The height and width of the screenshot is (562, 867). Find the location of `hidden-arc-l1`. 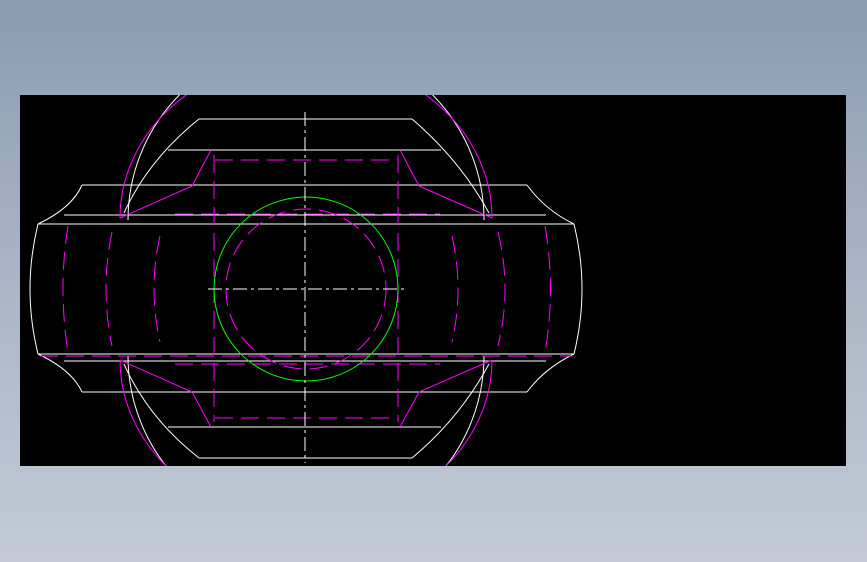

hidden-arc-l1 is located at coordinates (65, 289).